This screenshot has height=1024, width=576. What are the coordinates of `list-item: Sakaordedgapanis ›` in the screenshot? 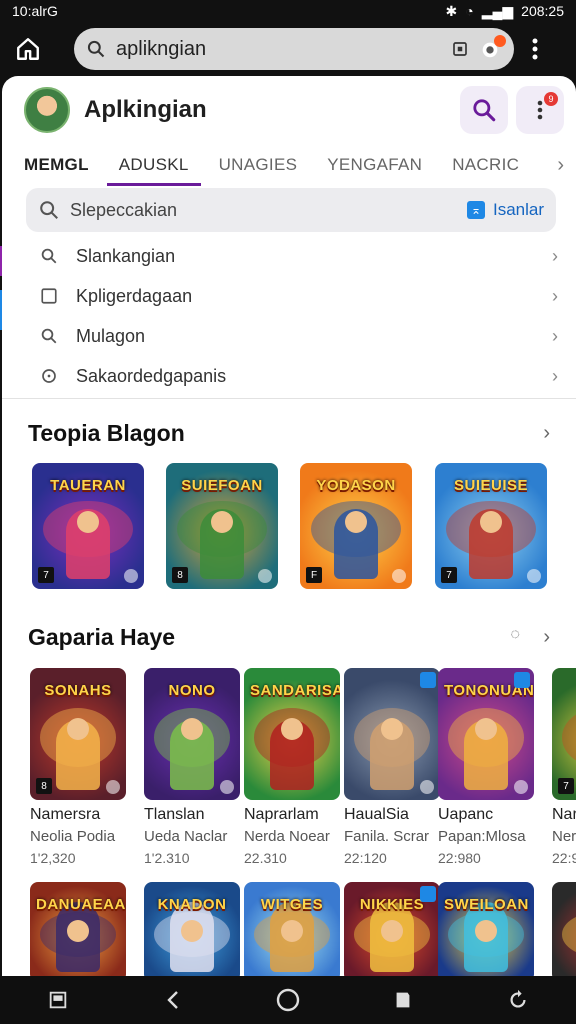 It's located at (298, 376).